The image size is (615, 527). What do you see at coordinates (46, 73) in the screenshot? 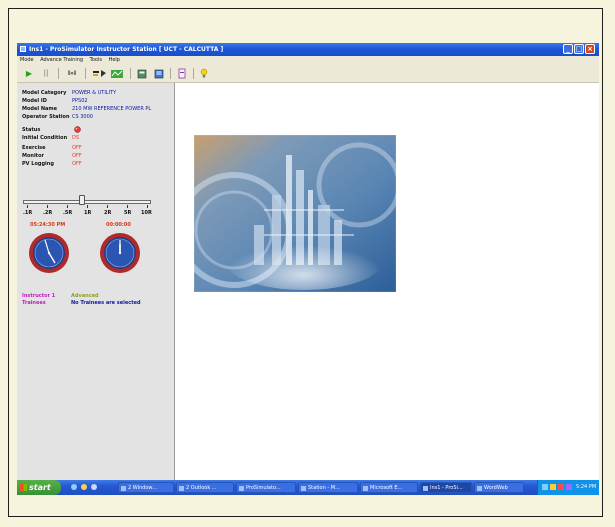
I see `pause-button: ||` at bounding box center [46, 73].